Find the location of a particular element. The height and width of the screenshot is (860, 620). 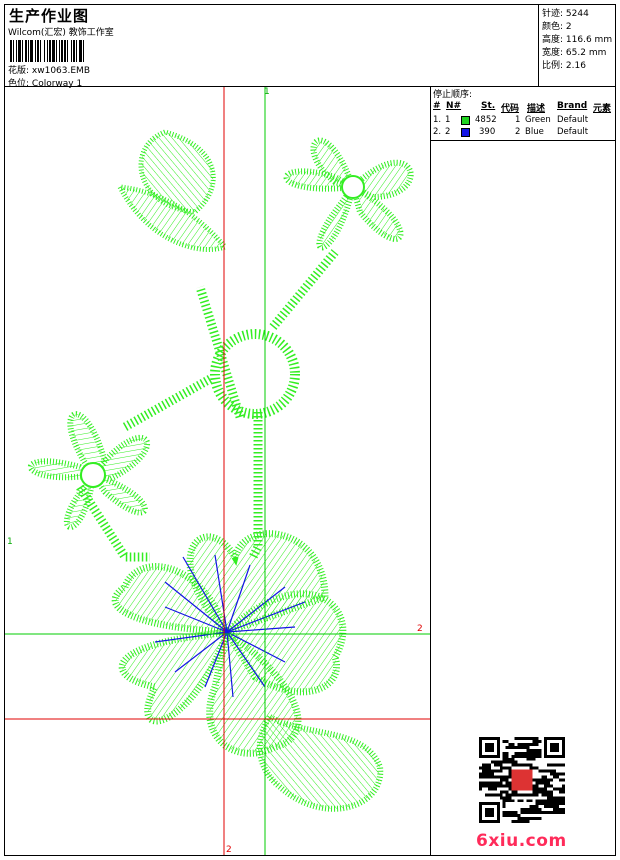

stat-height: 高度: 116.6 mm is located at coordinates (577, 38).